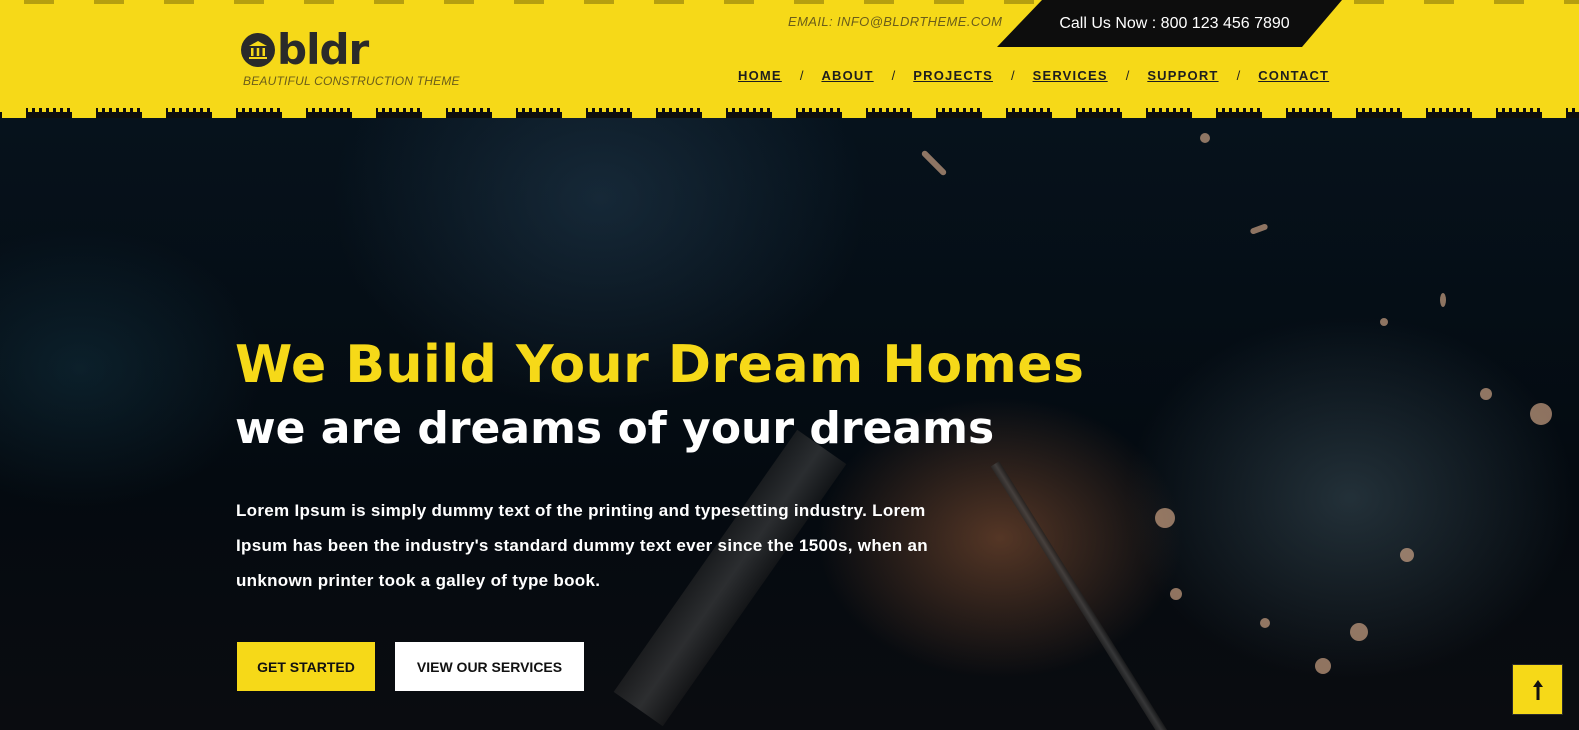  Describe the element at coordinates (789, 113) in the screenshot. I see `hazard-stripe-bottom` at that location.